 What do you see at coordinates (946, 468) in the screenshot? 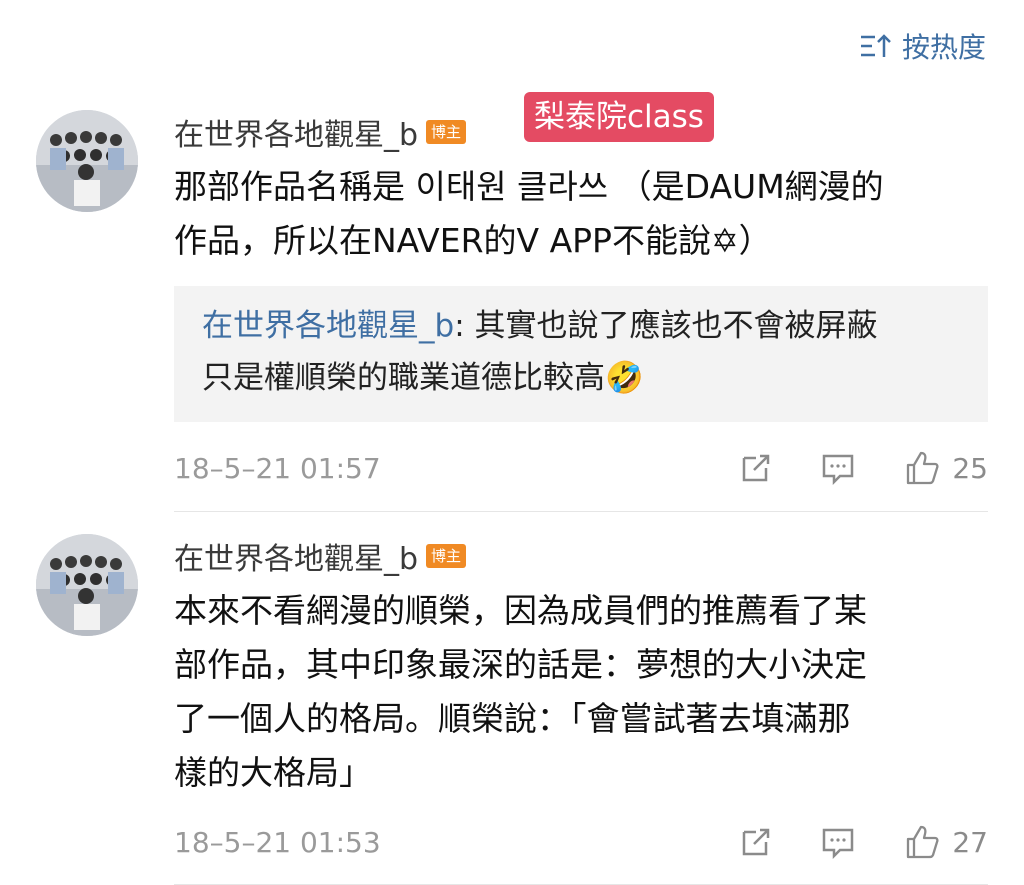
I see `like-button: 25` at bounding box center [946, 468].